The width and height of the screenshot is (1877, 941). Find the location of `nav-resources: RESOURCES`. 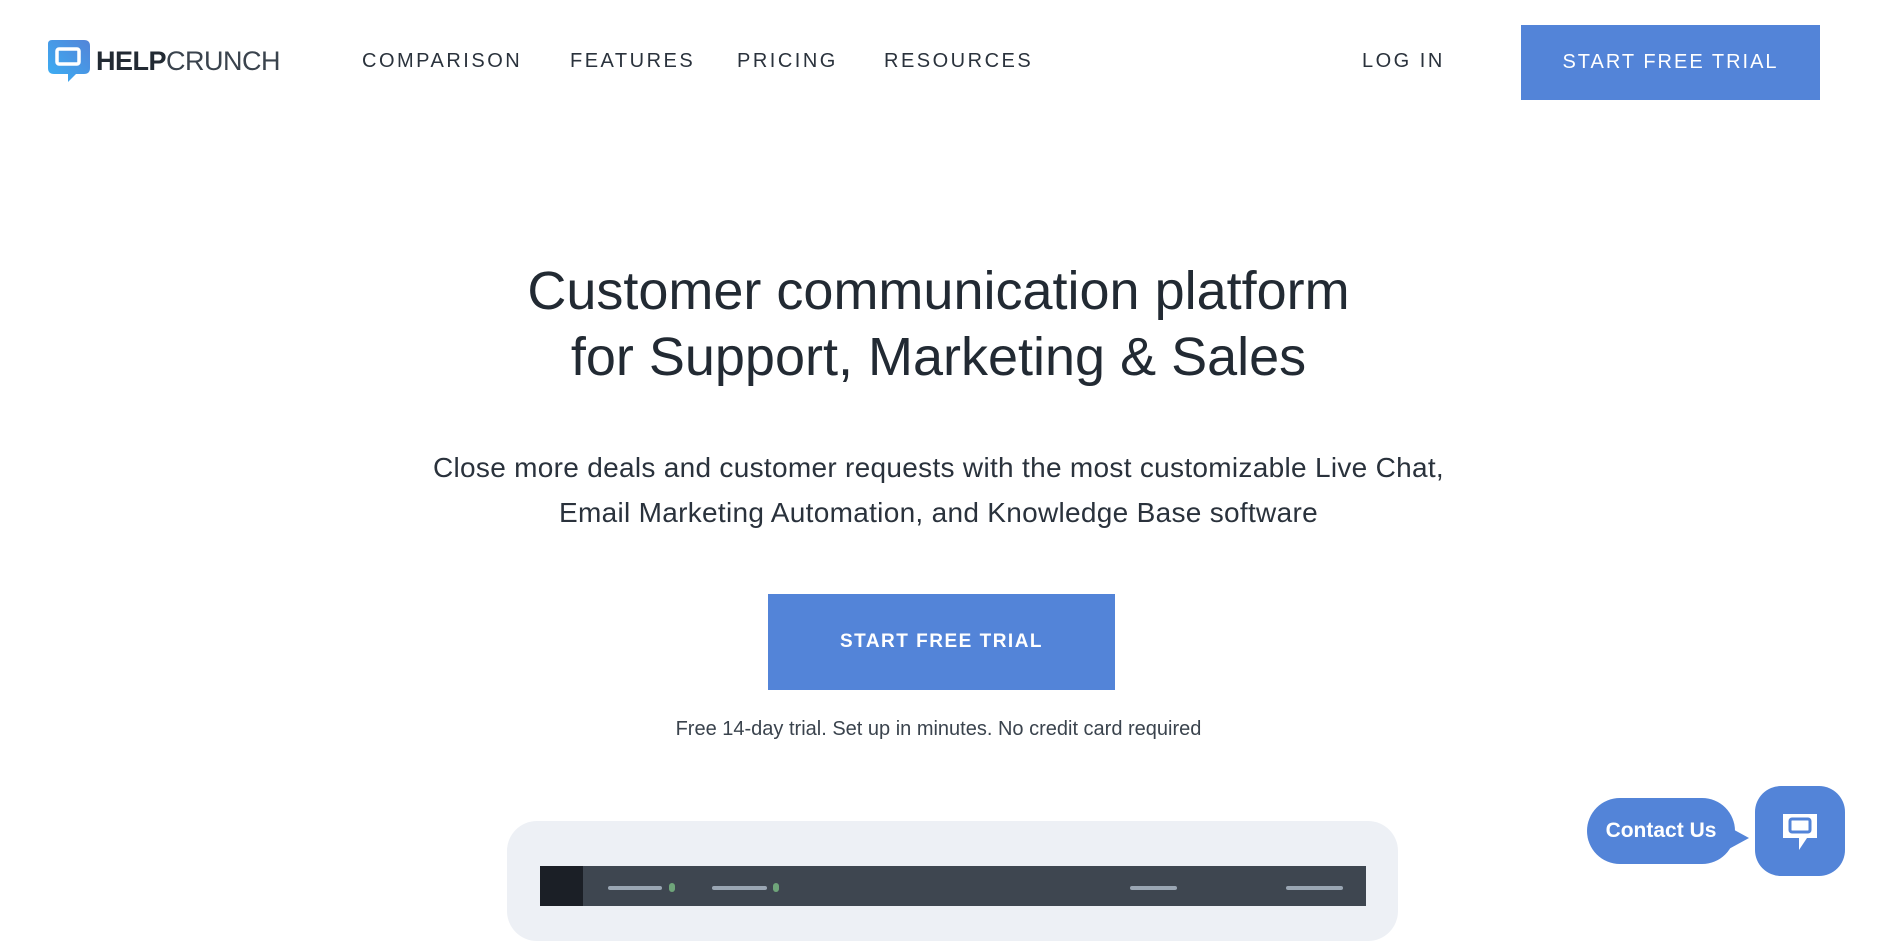

nav-resources: RESOURCES is located at coordinates (958, 61).